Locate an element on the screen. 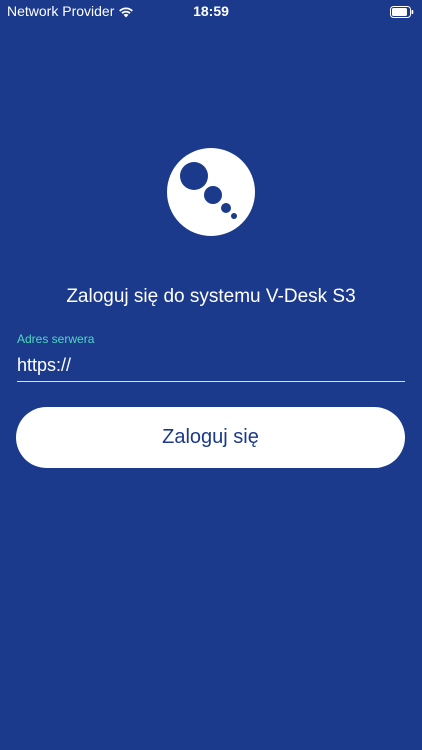  login-title: Zaloguj się do systemu V-Desk S3 is located at coordinates (211, 296).